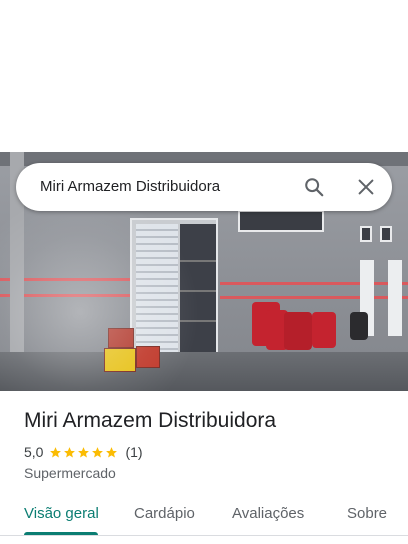 This screenshot has width=408, height=544. Describe the element at coordinates (314, 187) in the screenshot. I see `search-icon` at that location.